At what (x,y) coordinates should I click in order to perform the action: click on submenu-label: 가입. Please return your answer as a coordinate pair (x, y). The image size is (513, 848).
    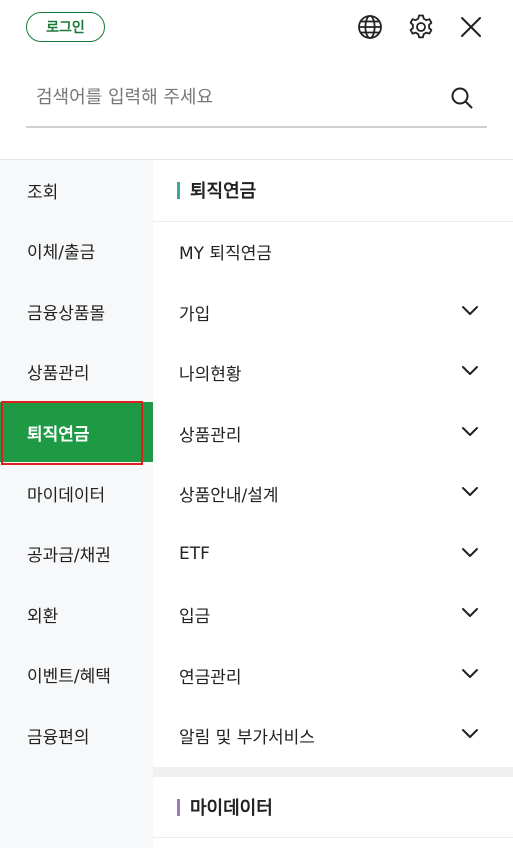
    Looking at the image, I should click on (195, 314).